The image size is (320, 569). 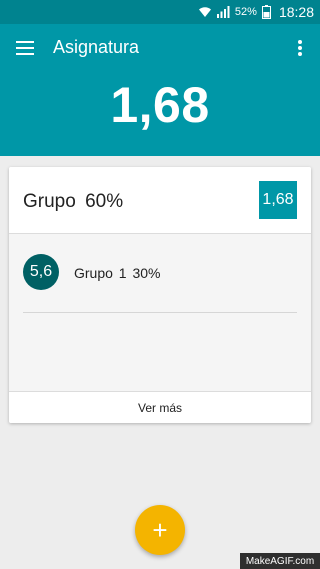 I want to click on card-header: Grupo 60% 1,68, so click(x=160, y=200).